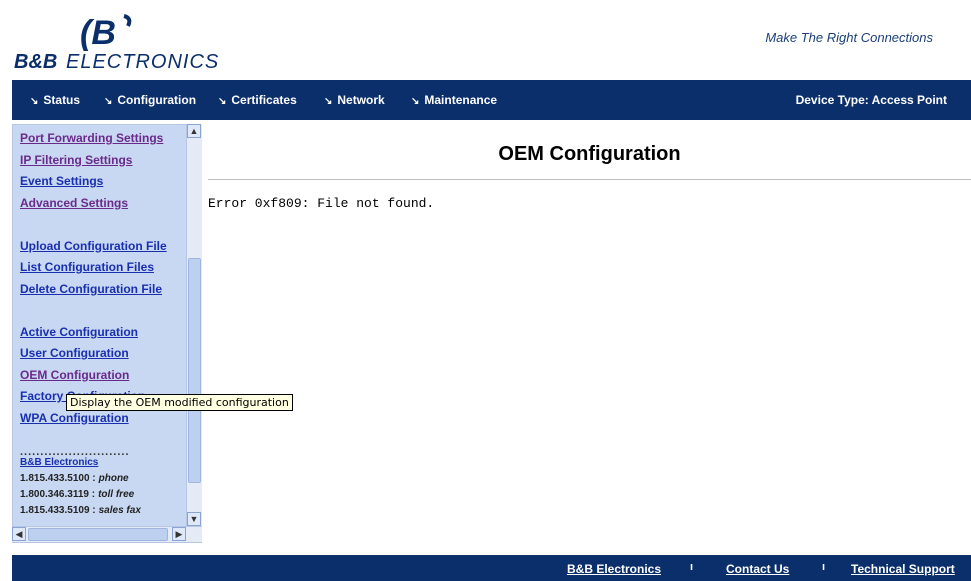 The height and width of the screenshot is (581, 971). What do you see at coordinates (105, 207) in the screenshot?
I see `sidebar-link-advanced-settings: Advanced Settings` at bounding box center [105, 207].